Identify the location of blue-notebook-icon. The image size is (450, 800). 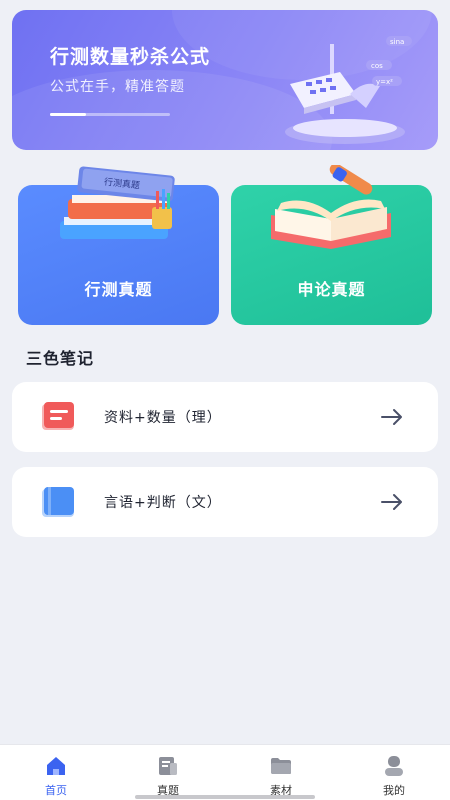
(58, 502).